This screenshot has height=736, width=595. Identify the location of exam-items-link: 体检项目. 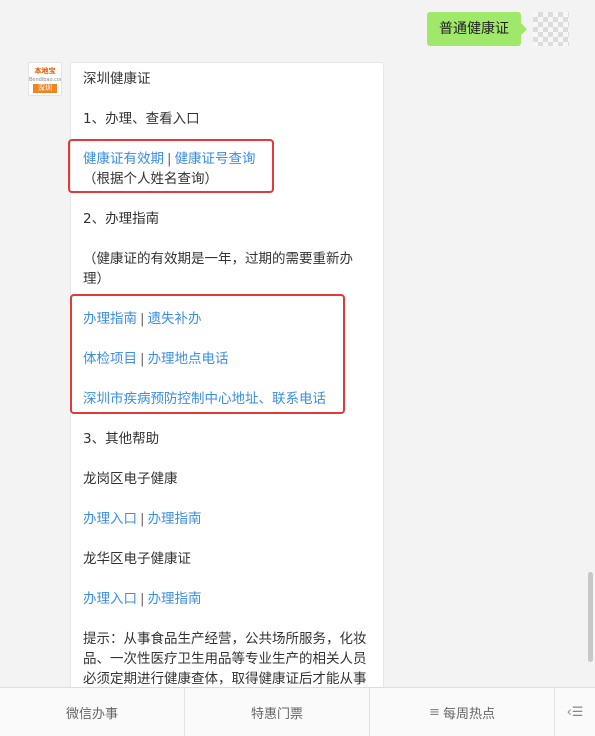
(110, 359).